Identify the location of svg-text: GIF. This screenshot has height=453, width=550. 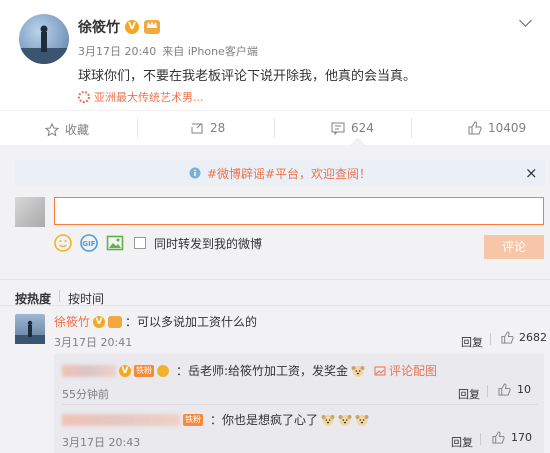
(88, 244).